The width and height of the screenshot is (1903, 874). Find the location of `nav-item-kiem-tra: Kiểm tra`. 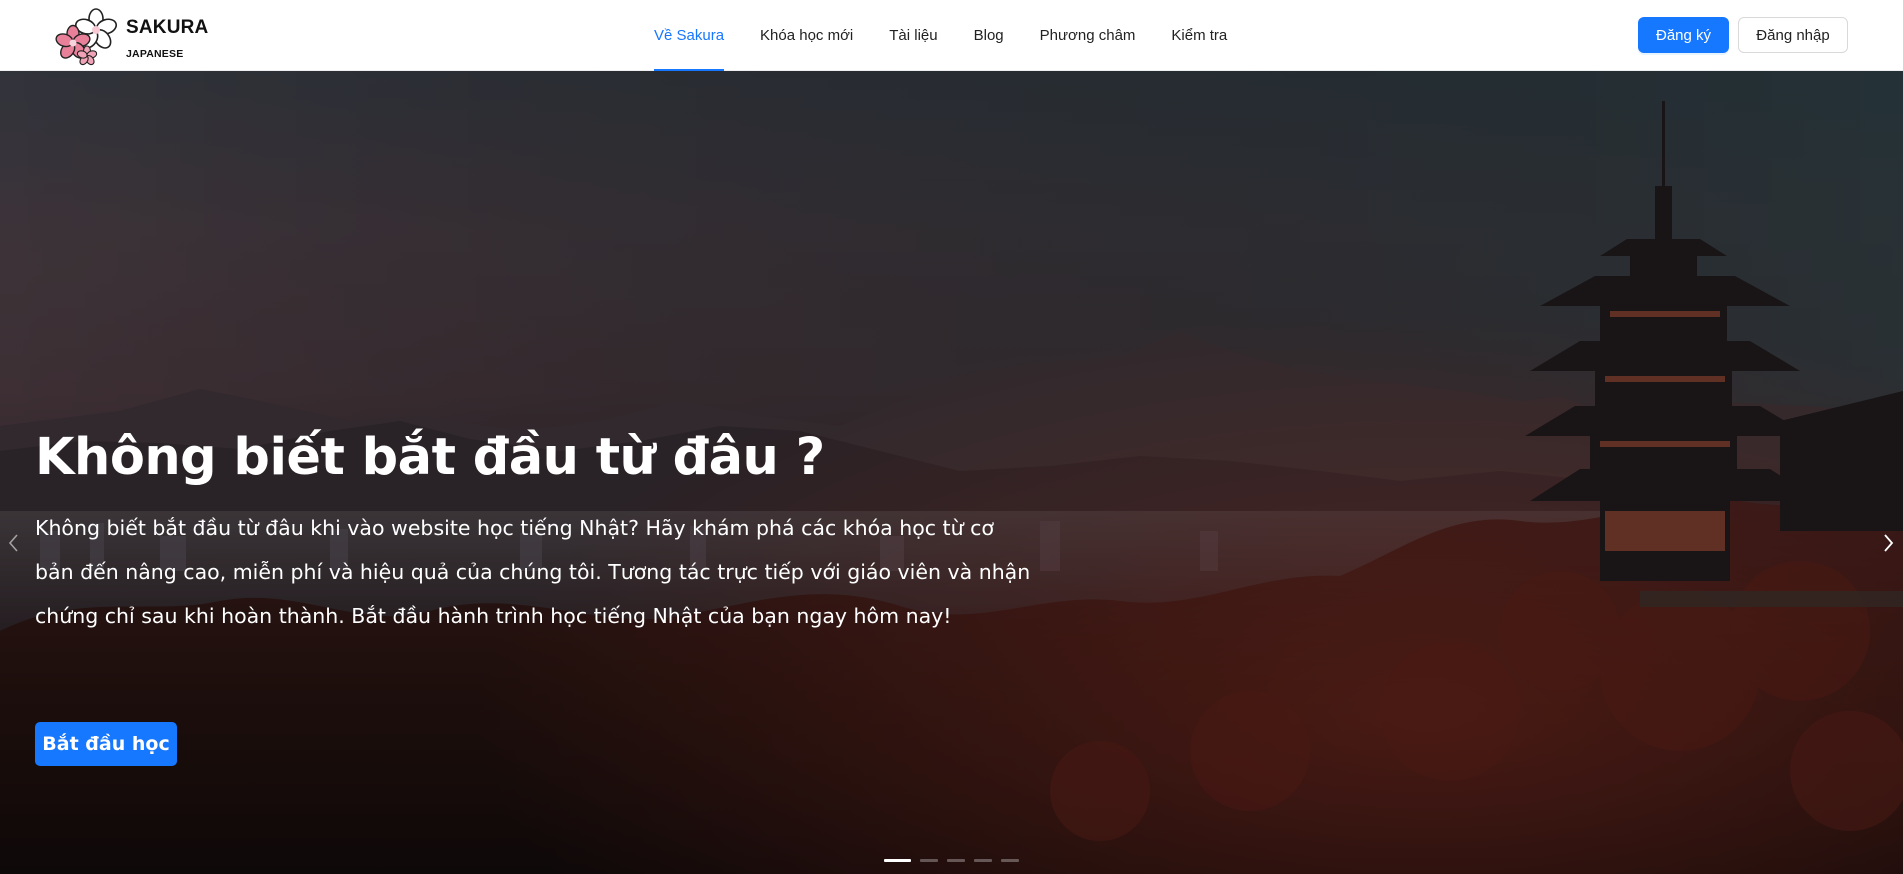

nav-item-kiem-tra: Kiểm tra is located at coordinates (1199, 35).